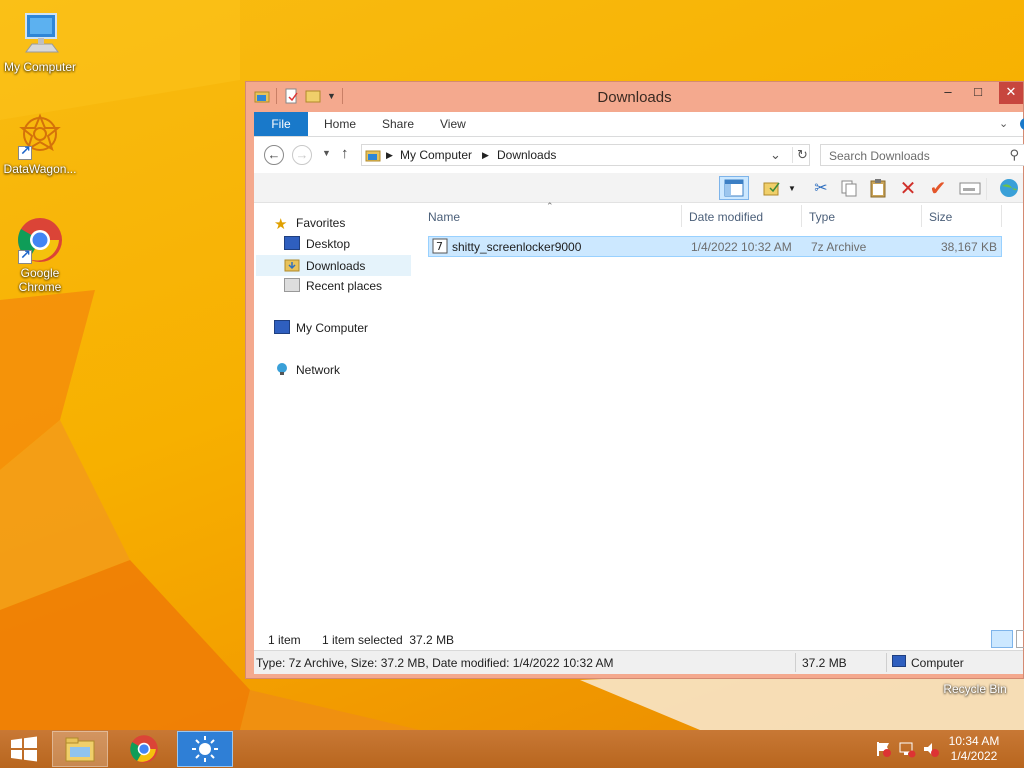 This screenshot has width=1024, height=768. I want to click on taskbar: 10:34 AM 1/4/2022, so click(512, 749).